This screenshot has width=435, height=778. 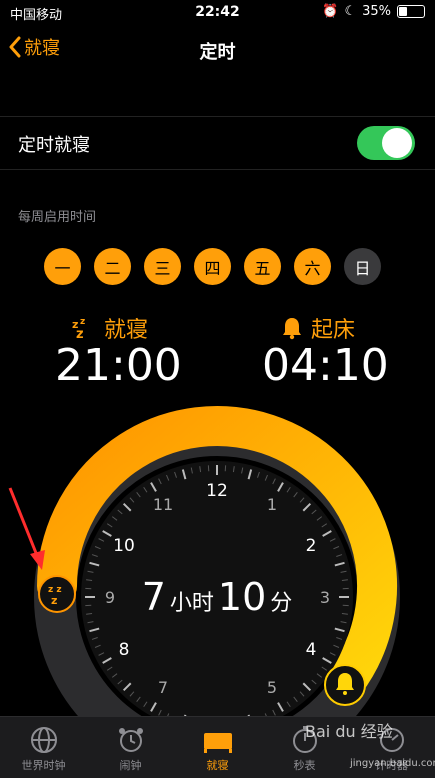 I want to click on tab-world-clock: 世界时钟, so click(x=43, y=747).